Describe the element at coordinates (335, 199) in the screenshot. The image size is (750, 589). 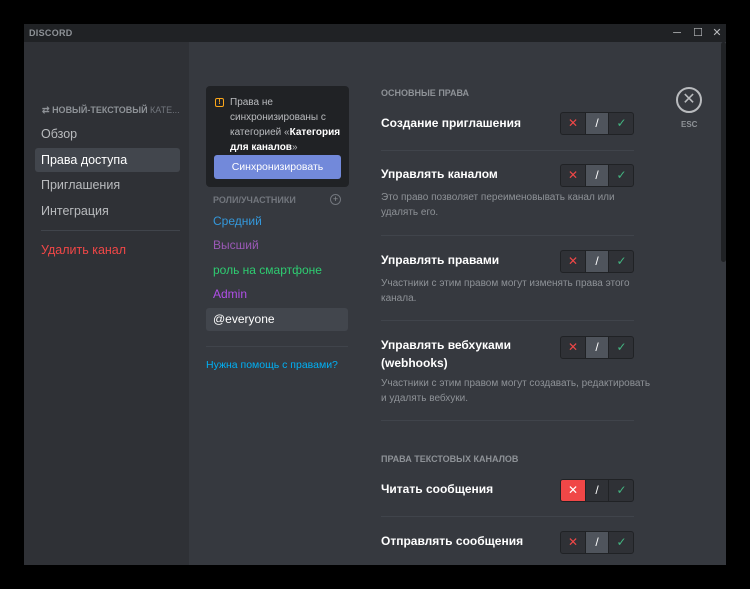
I see `add-role-icon: +` at that location.